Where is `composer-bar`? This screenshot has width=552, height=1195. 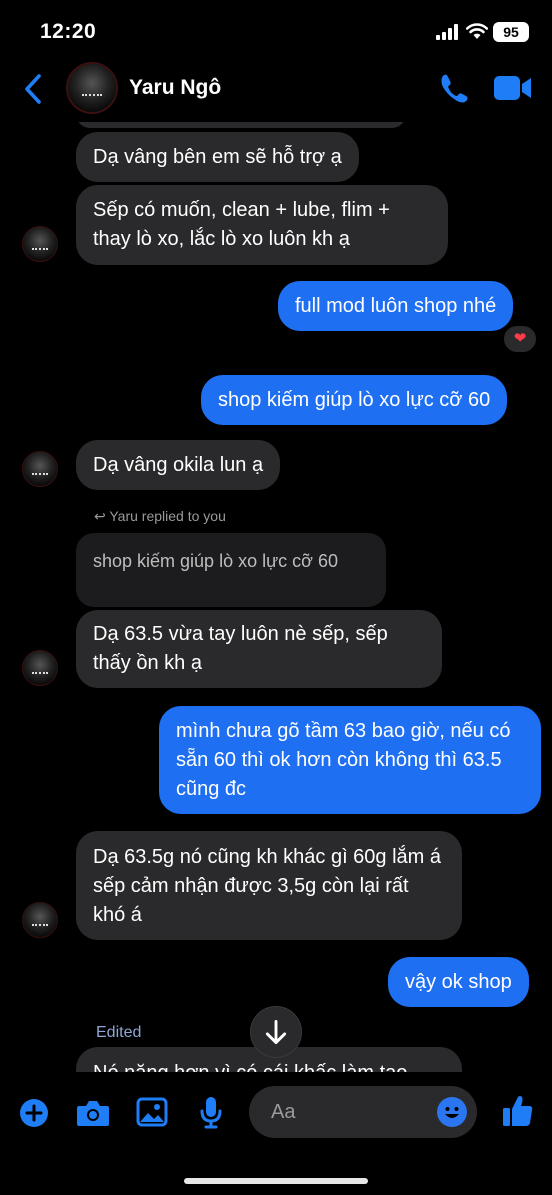
composer-bar is located at coordinates (276, 1133).